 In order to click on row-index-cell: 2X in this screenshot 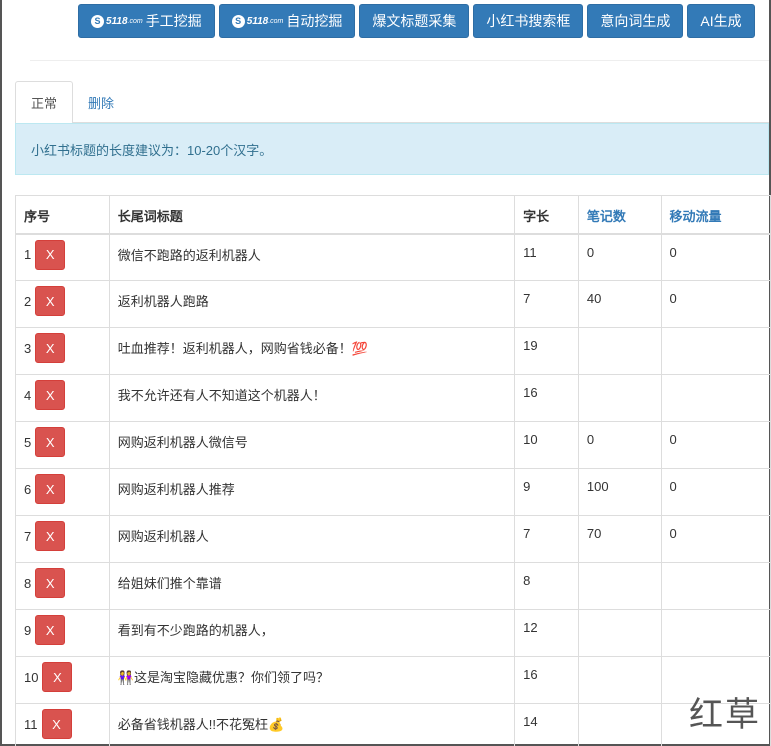, I will do `click(62, 304)`.